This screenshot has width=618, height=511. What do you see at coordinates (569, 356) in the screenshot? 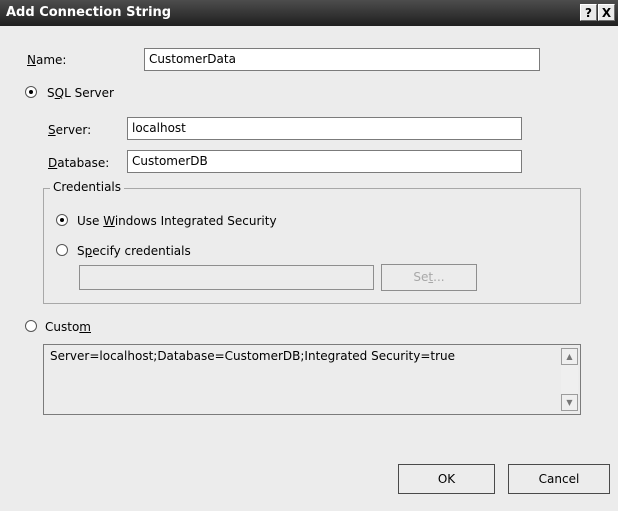
I see `scroll-up-icon: ▲` at bounding box center [569, 356].